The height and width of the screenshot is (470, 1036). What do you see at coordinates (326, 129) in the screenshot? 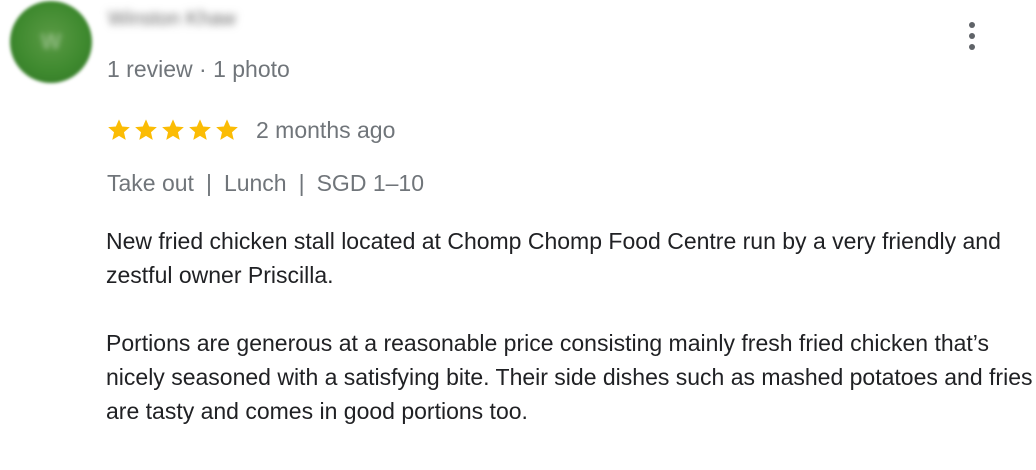
I see `review-date: 2 months ago` at bounding box center [326, 129].